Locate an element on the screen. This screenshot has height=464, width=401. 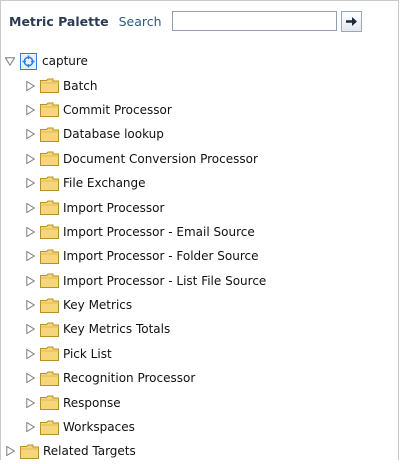
tree-node-child: Key Metrics Totals is located at coordinates (199, 329).